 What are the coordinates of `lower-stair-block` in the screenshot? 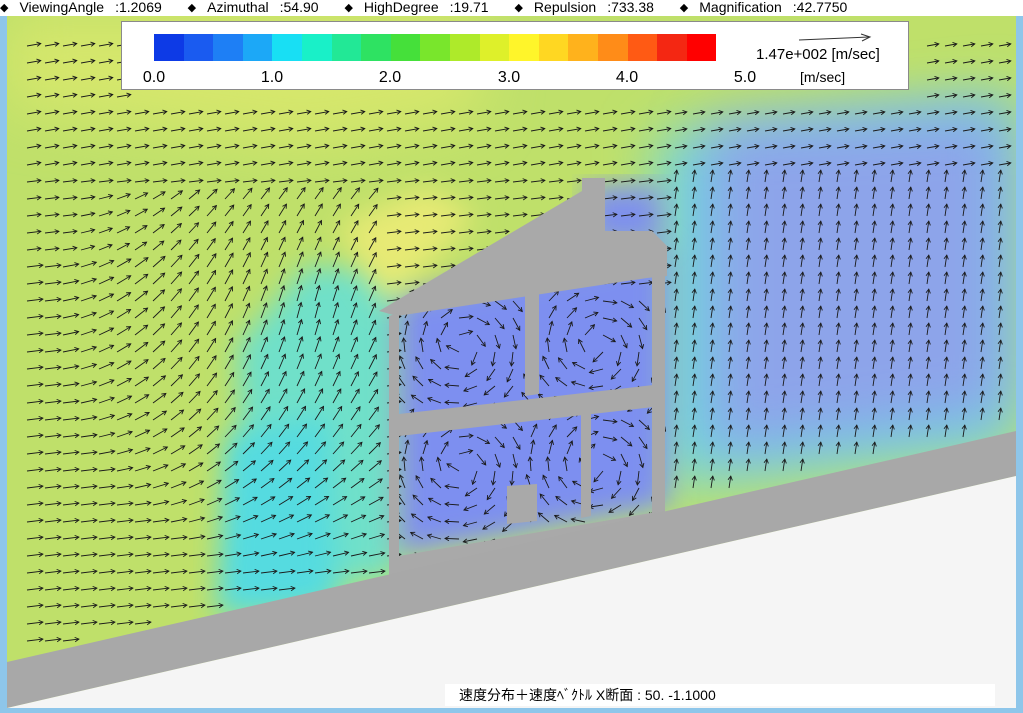 It's located at (522, 504).